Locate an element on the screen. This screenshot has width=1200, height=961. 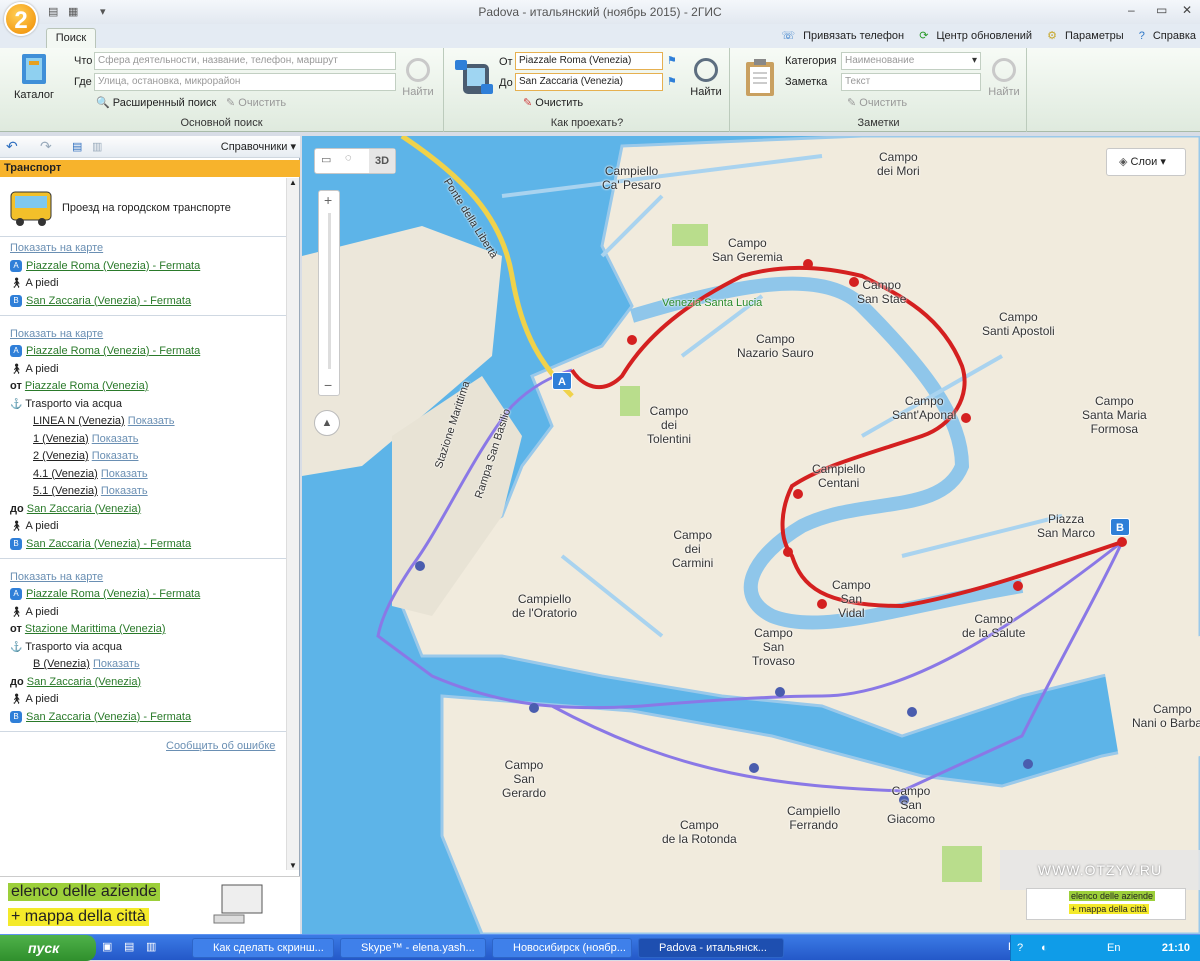
zoom-control: + − is located at coordinates (329, 293).